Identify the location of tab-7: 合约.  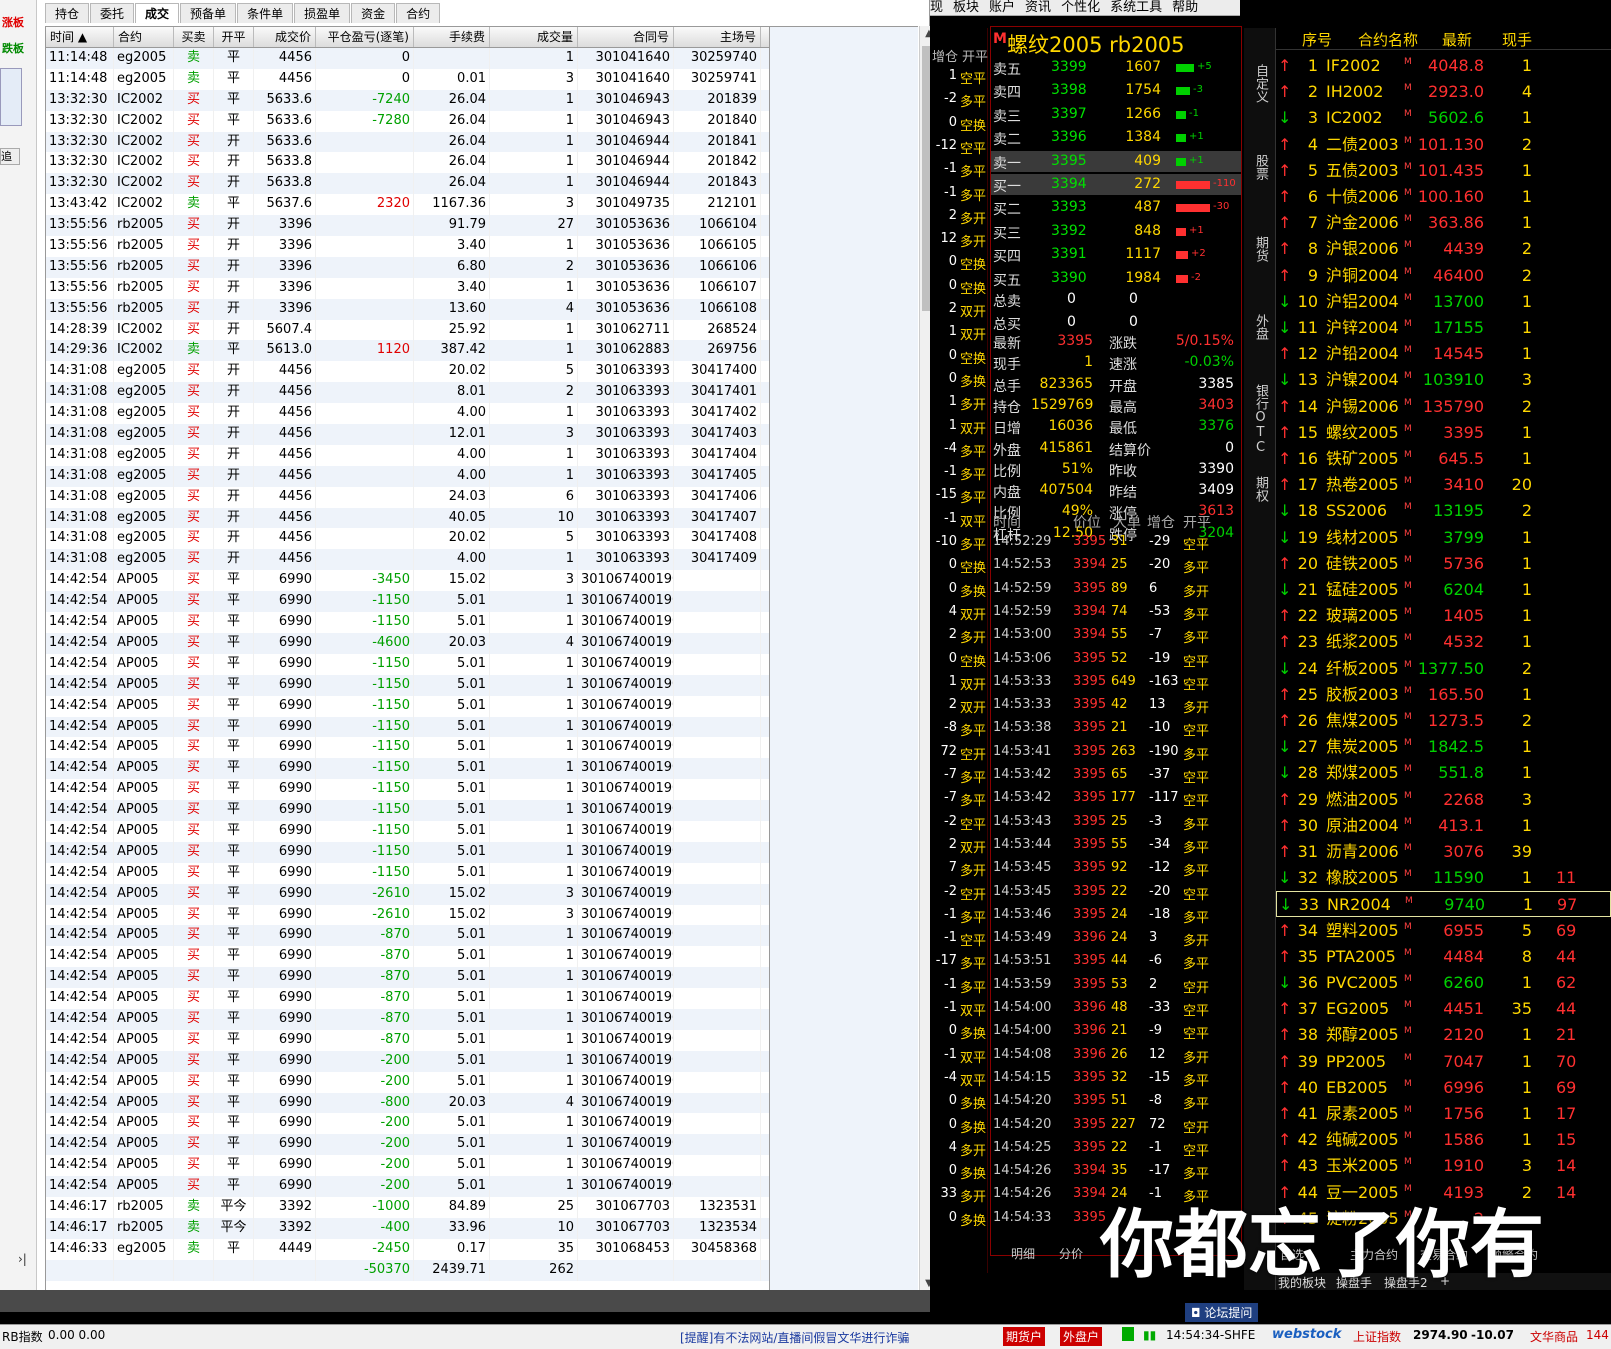
(418, 13).